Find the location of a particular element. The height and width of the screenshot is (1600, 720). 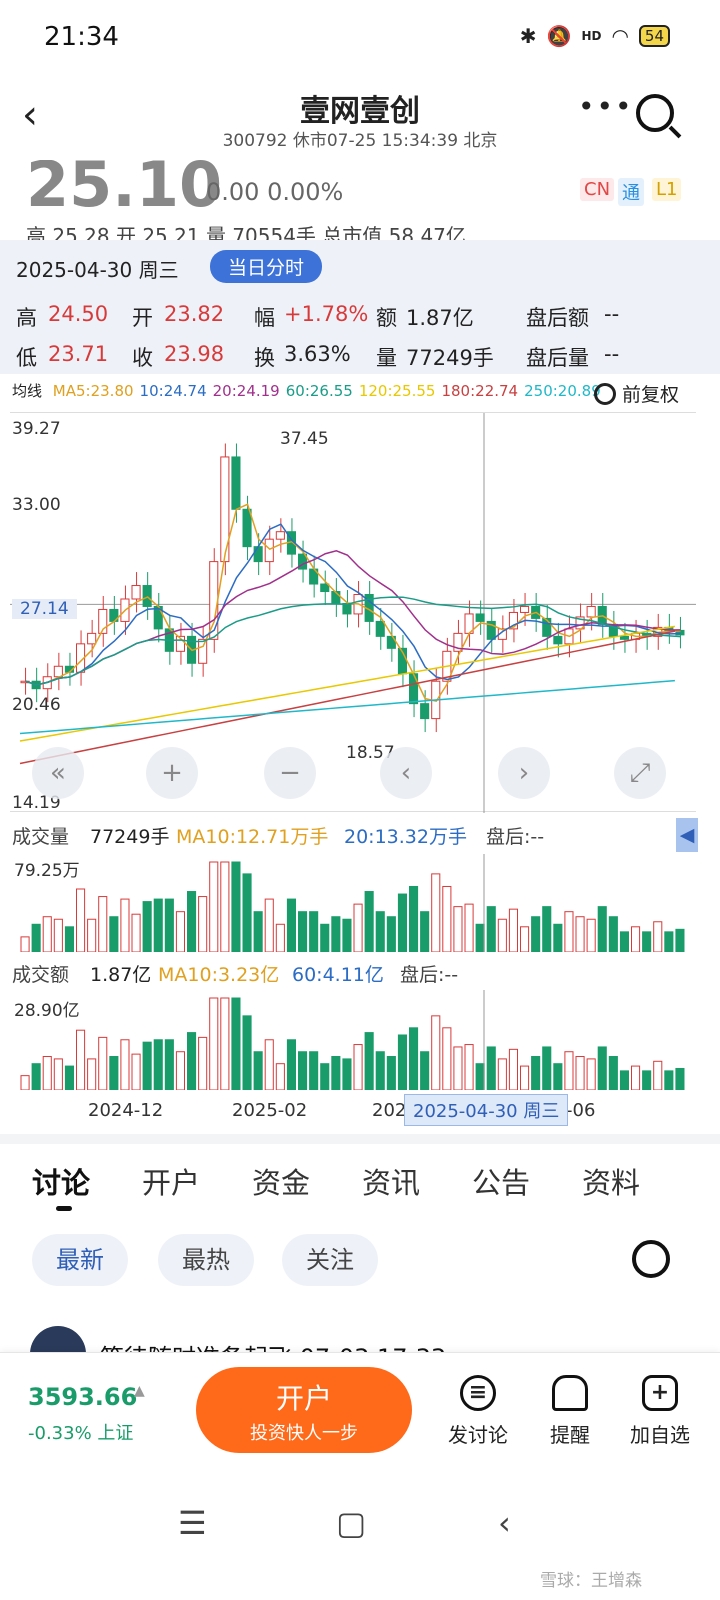

ma-legend-item: 250:20.89 is located at coordinates (562, 391).